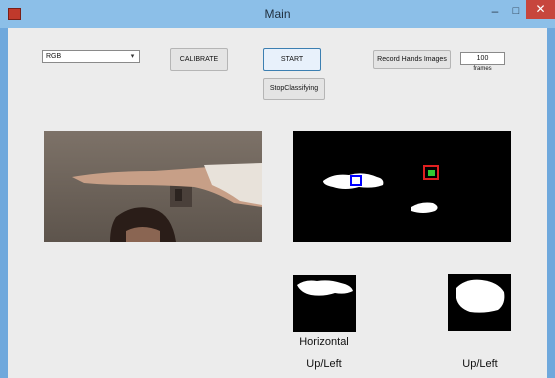 This screenshot has width=555, height=378. What do you see at coordinates (482, 69) in the screenshot?
I see `frames-label: frames` at bounding box center [482, 69].